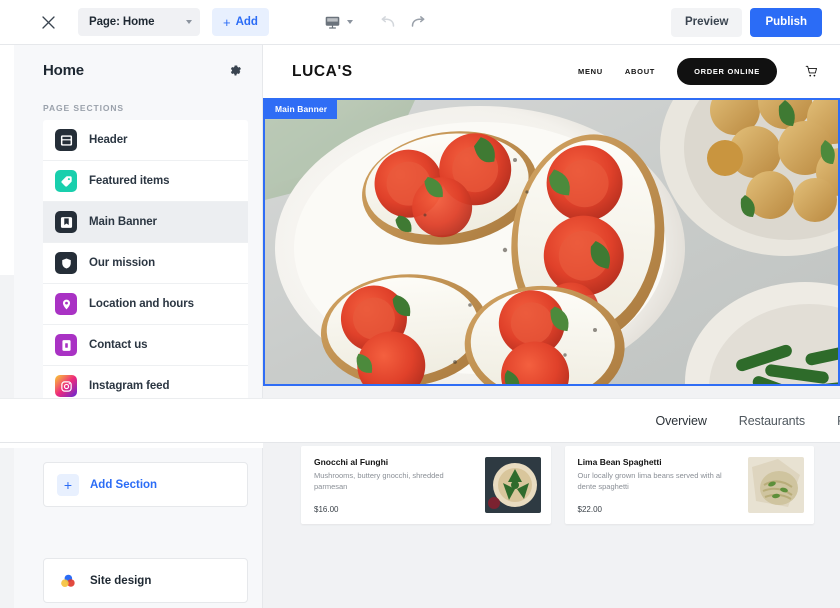  Describe the element at coordinates (590, 71) in the screenshot. I see `nav-link-menu: MENU` at that location.